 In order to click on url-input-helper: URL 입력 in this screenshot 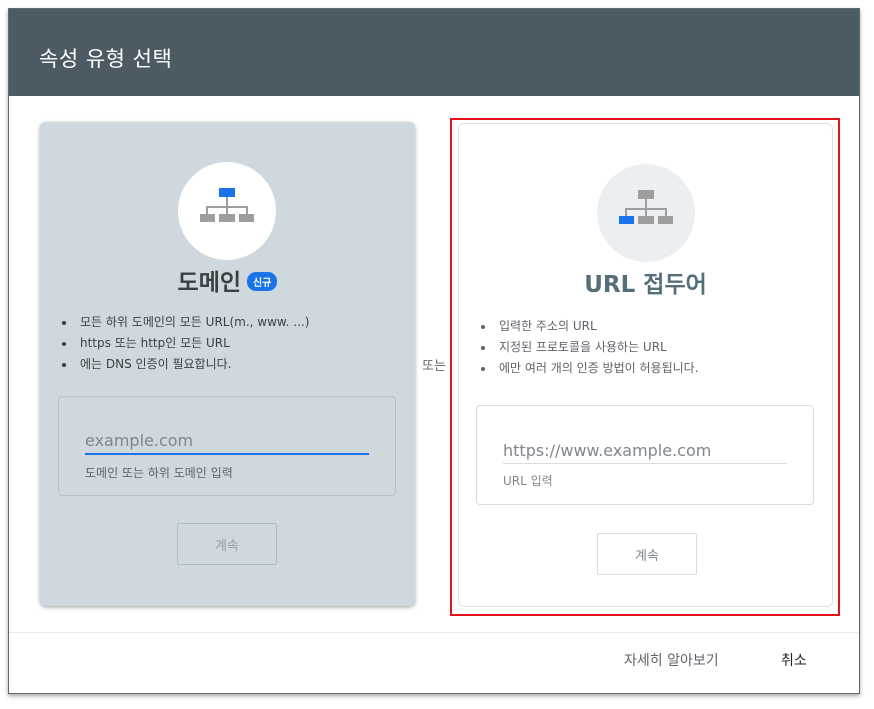, I will do `click(528, 481)`.